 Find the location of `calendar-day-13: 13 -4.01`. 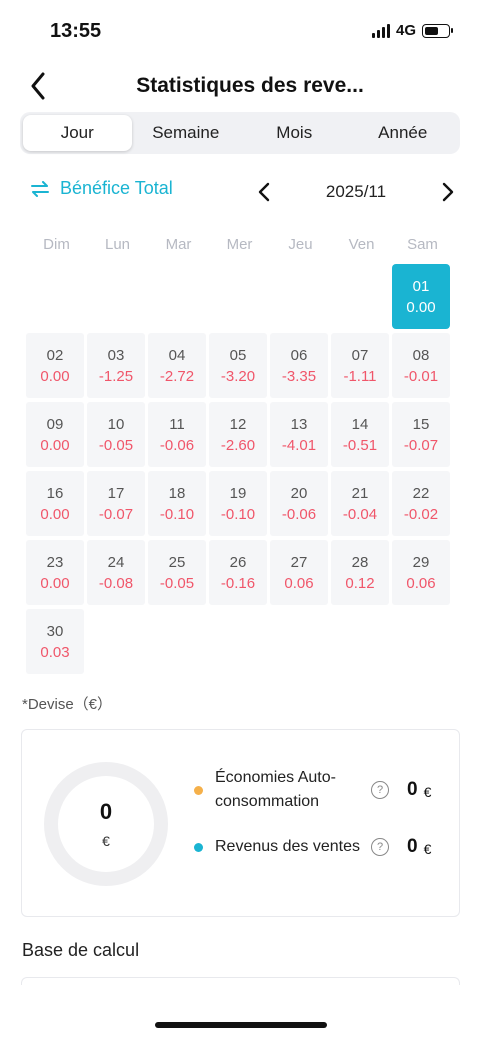

calendar-day-13: 13 -4.01 is located at coordinates (299, 434).